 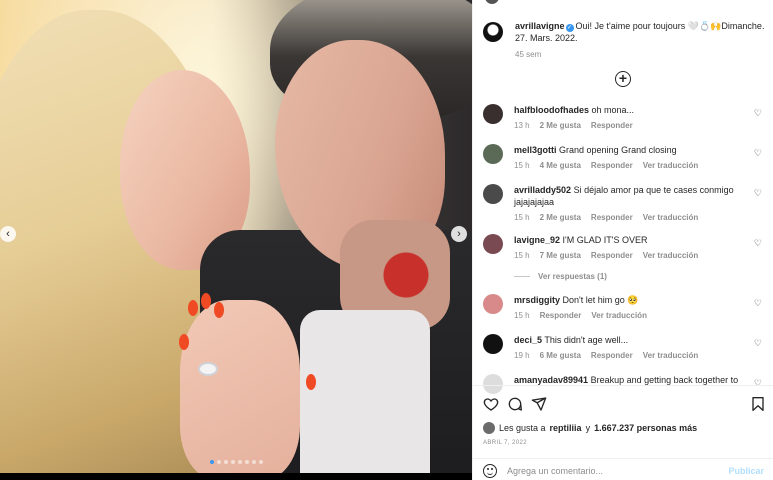 I want to click on load-more-comments-button: +, so click(x=623, y=79).